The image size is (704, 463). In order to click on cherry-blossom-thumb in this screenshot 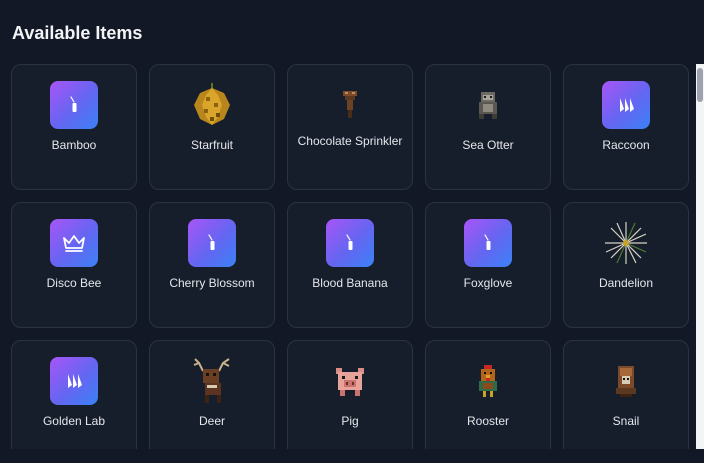, I will do `click(212, 243)`.